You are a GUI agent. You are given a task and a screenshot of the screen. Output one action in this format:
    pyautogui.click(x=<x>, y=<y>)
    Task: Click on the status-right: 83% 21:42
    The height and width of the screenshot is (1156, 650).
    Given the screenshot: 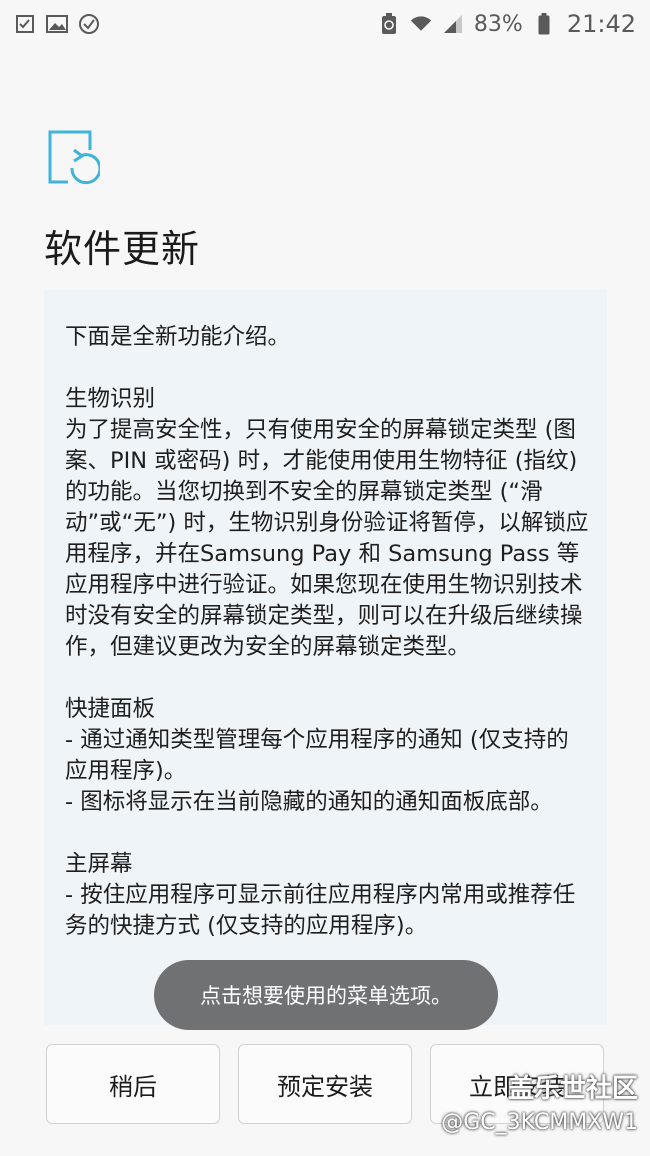 What is the action you would take?
    pyautogui.click(x=507, y=24)
    